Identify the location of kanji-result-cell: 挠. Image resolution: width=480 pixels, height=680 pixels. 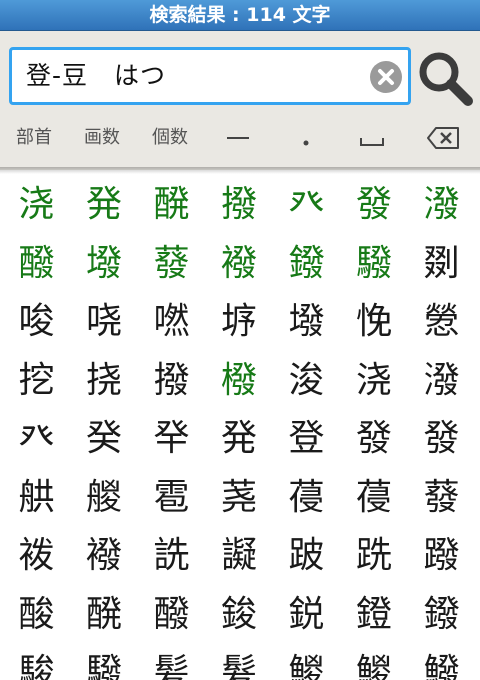
(104, 381).